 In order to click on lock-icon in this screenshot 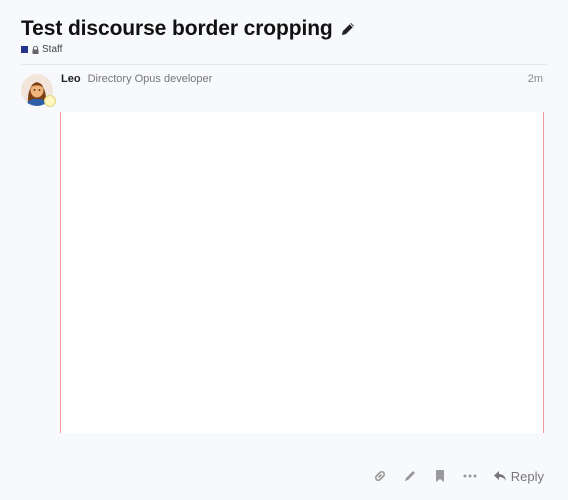, I will do `click(35, 49)`.